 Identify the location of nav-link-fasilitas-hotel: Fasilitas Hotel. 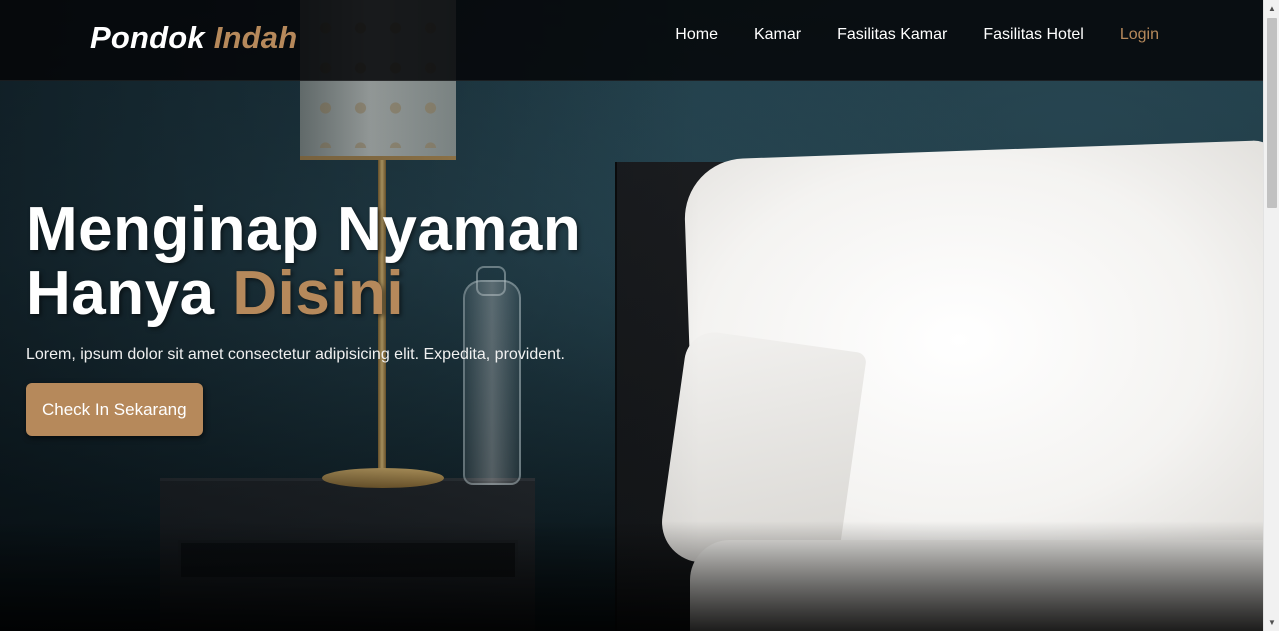
(1033, 35).